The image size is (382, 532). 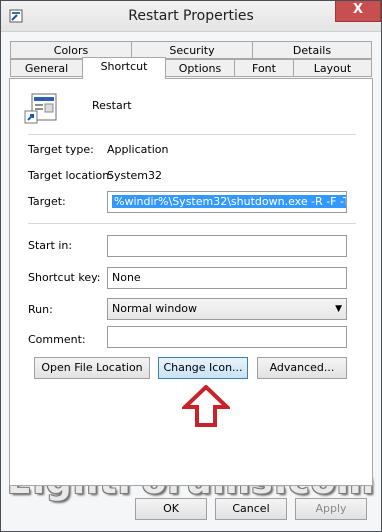 I want to click on run-select: Normal window ▼, so click(x=227, y=309).